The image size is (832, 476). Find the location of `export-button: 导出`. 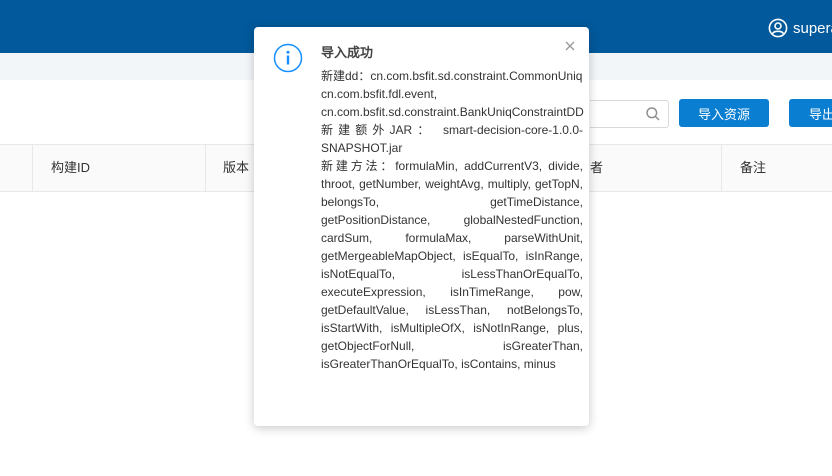

export-button: 导出 is located at coordinates (810, 113).